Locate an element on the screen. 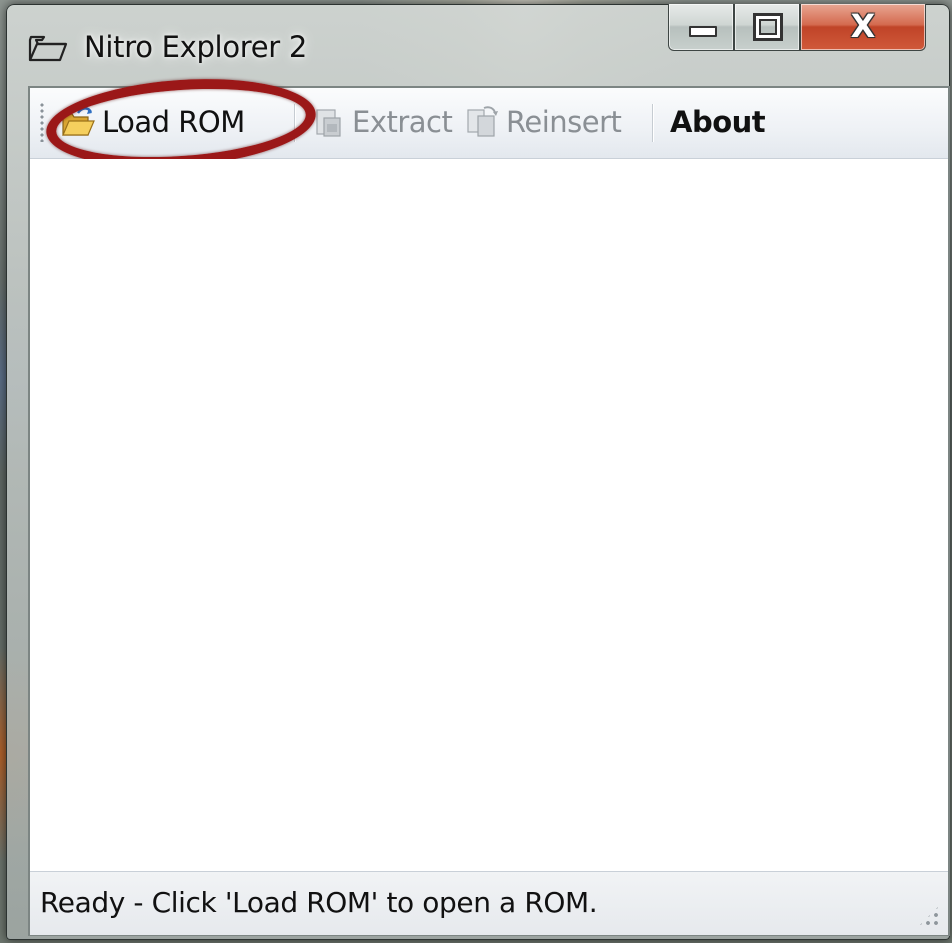  load-rom-button: Load ROM is located at coordinates (152, 122).